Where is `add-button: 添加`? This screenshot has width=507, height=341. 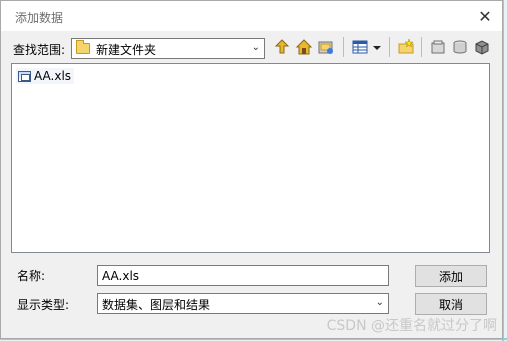 add-button: 添加 is located at coordinates (451, 276).